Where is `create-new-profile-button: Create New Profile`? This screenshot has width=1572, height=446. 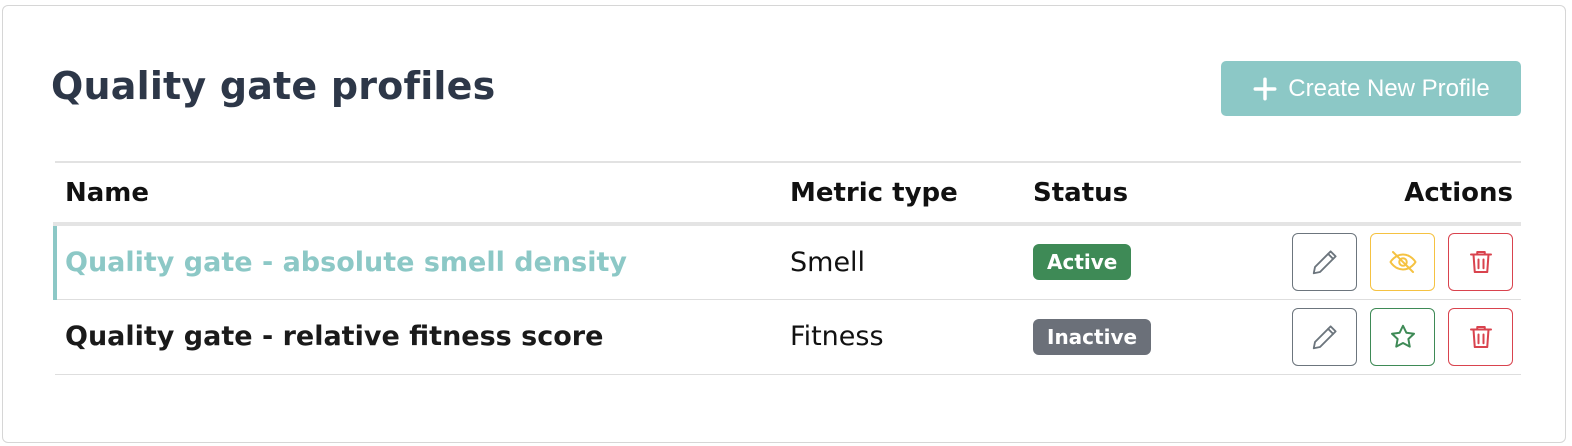
create-new-profile-button: Create New Profile is located at coordinates (1371, 88).